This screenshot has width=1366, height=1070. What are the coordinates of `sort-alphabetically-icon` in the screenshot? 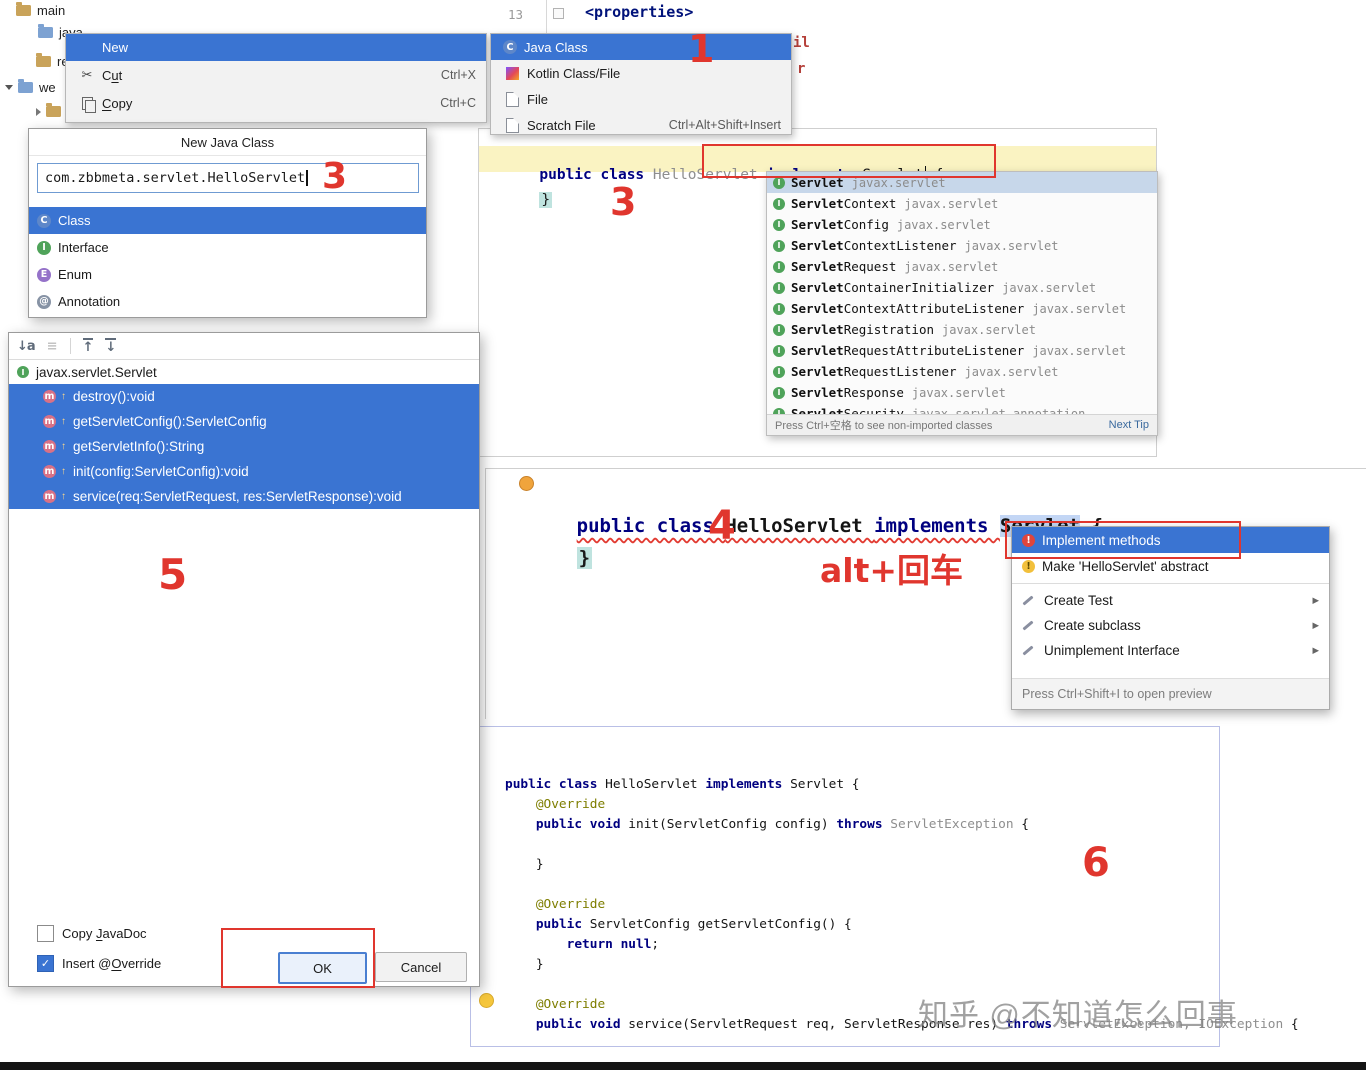 It's located at (26, 346).